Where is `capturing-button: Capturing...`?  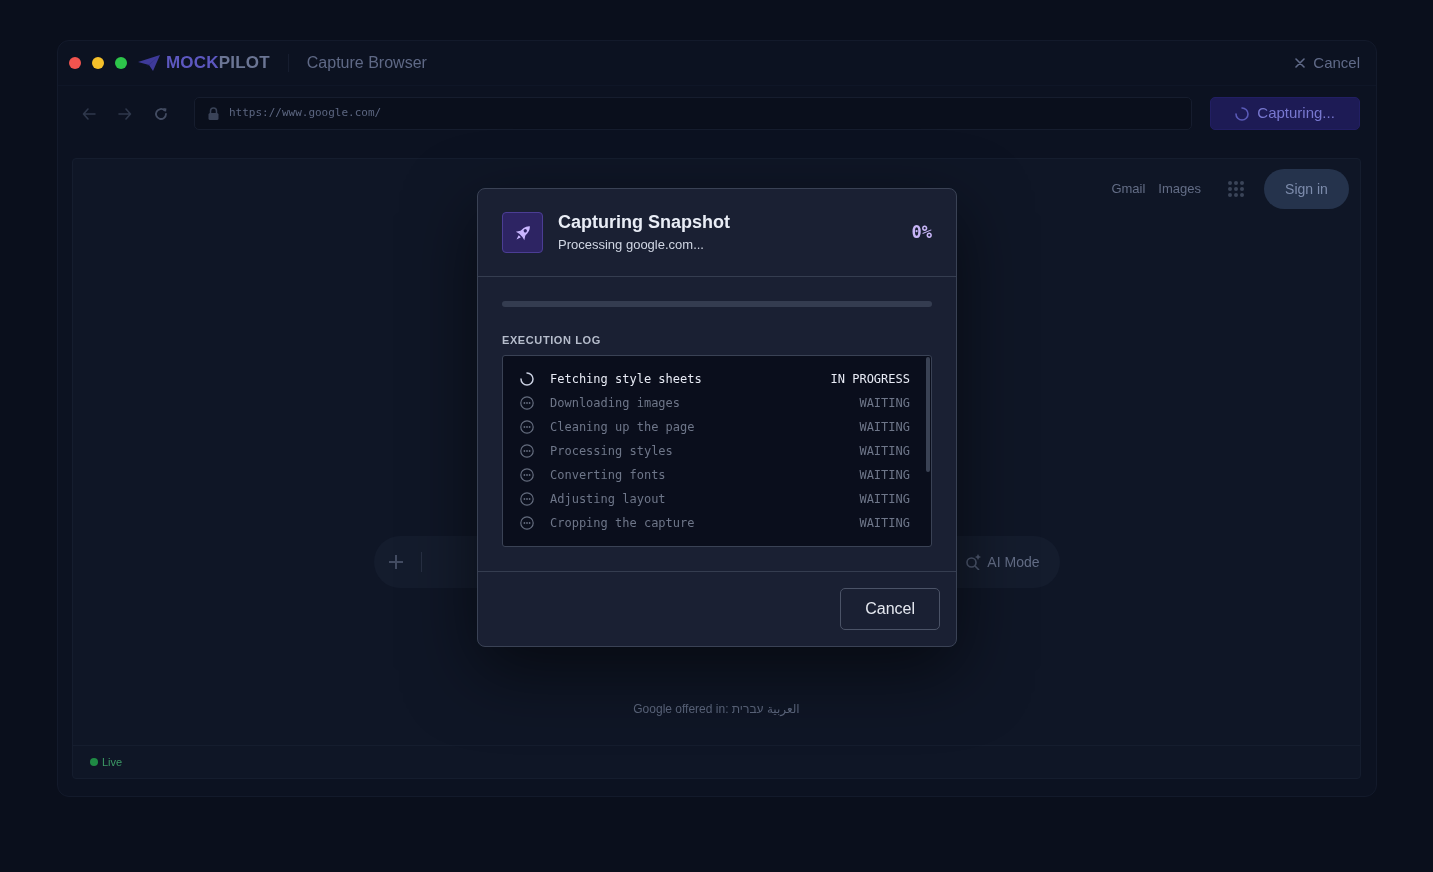 capturing-button: Capturing... is located at coordinates (1285, 113).